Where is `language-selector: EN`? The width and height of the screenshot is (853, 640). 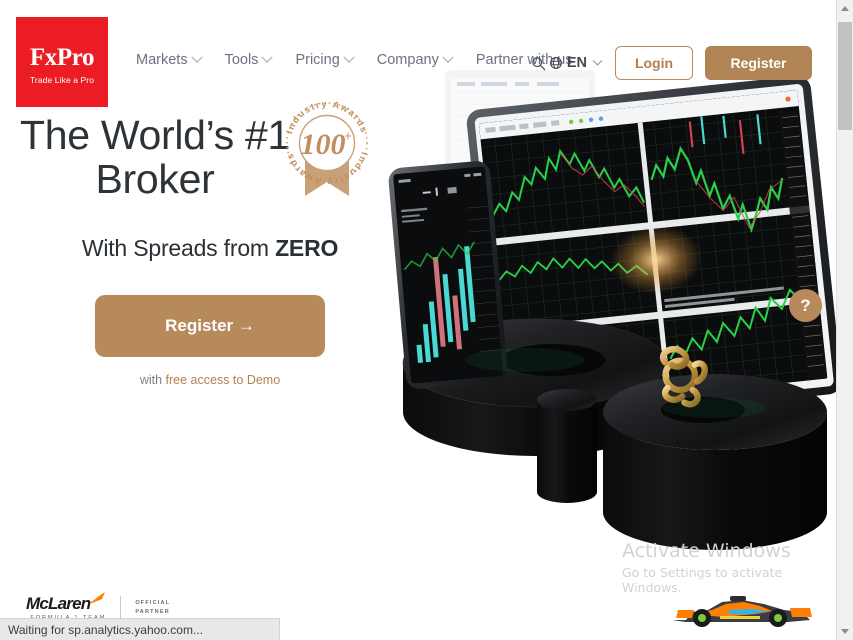 language-selector: EN is located at coordinates (567, 63).